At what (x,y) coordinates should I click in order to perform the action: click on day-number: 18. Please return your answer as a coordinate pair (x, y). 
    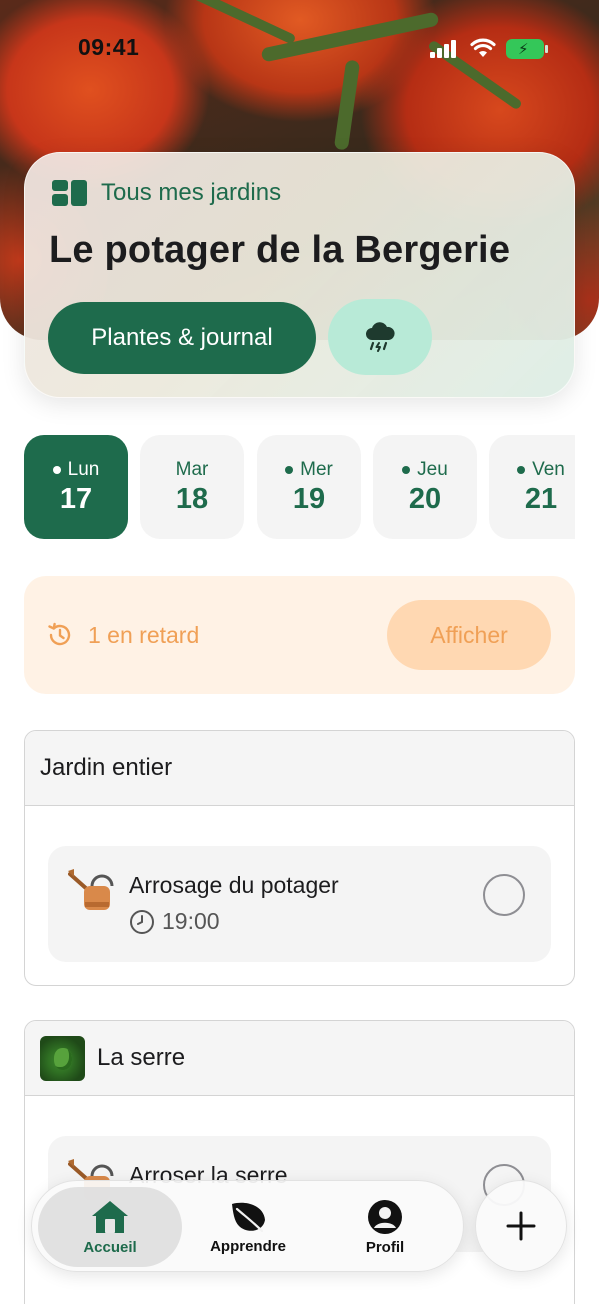
    Looking at the image, I should click on (192, 499).